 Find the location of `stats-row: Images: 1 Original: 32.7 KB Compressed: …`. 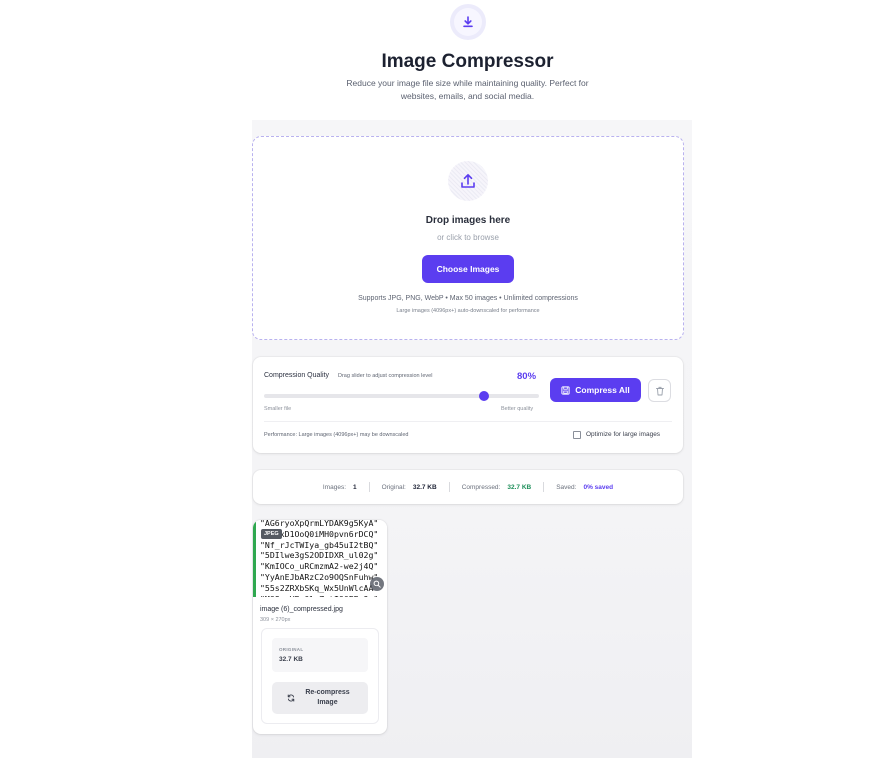

stats-row: Images: 1 Original: 32.7 KB Compressed: … is located at coordinates (468, 487).